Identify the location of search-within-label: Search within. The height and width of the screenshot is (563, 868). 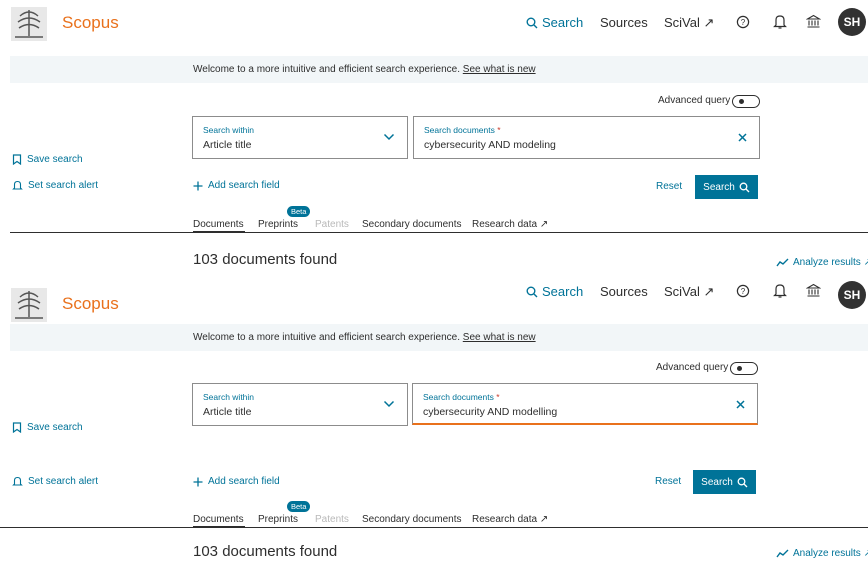
(229, 130).